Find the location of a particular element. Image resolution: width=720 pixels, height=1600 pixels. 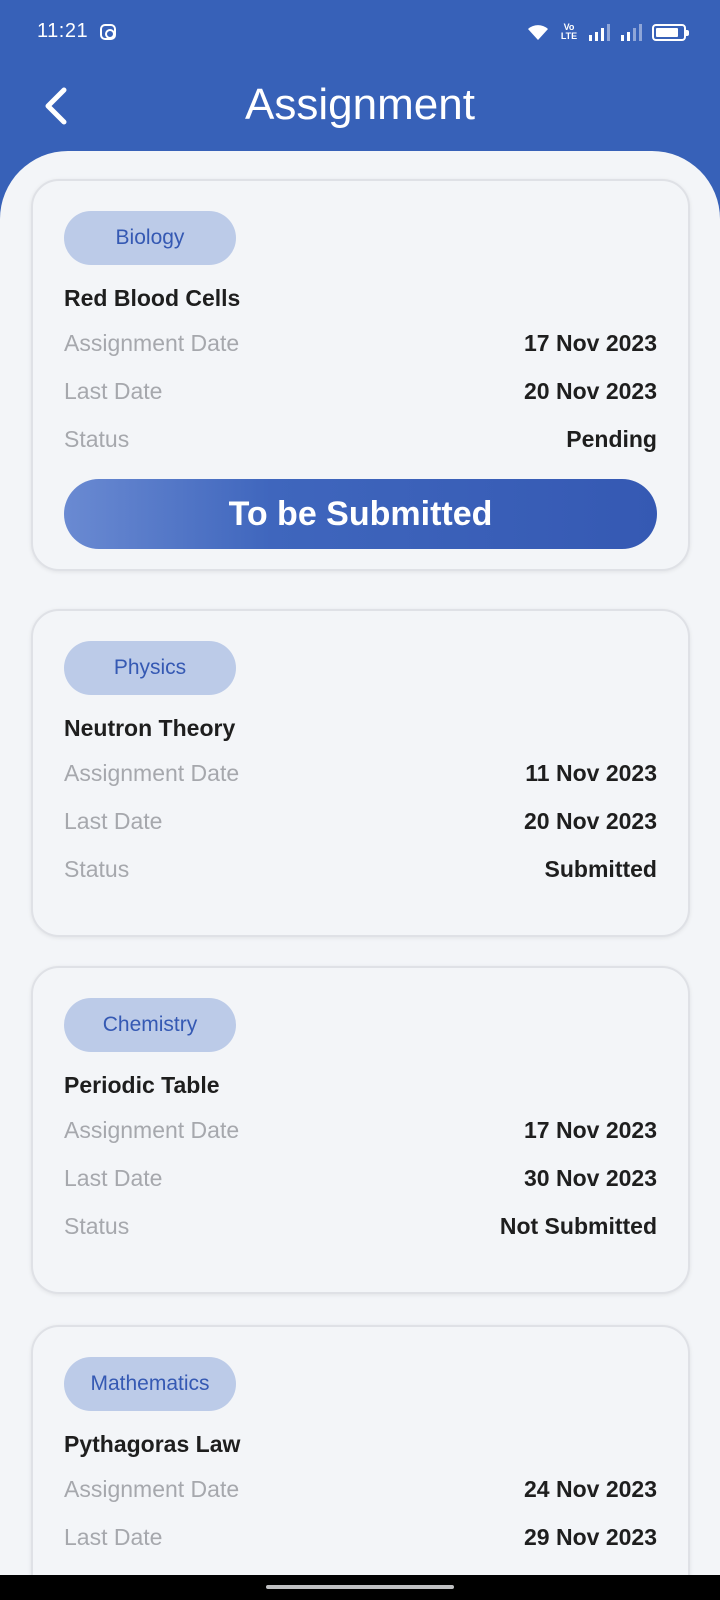

status-value: Submitted is located at coordinates (600, 868).